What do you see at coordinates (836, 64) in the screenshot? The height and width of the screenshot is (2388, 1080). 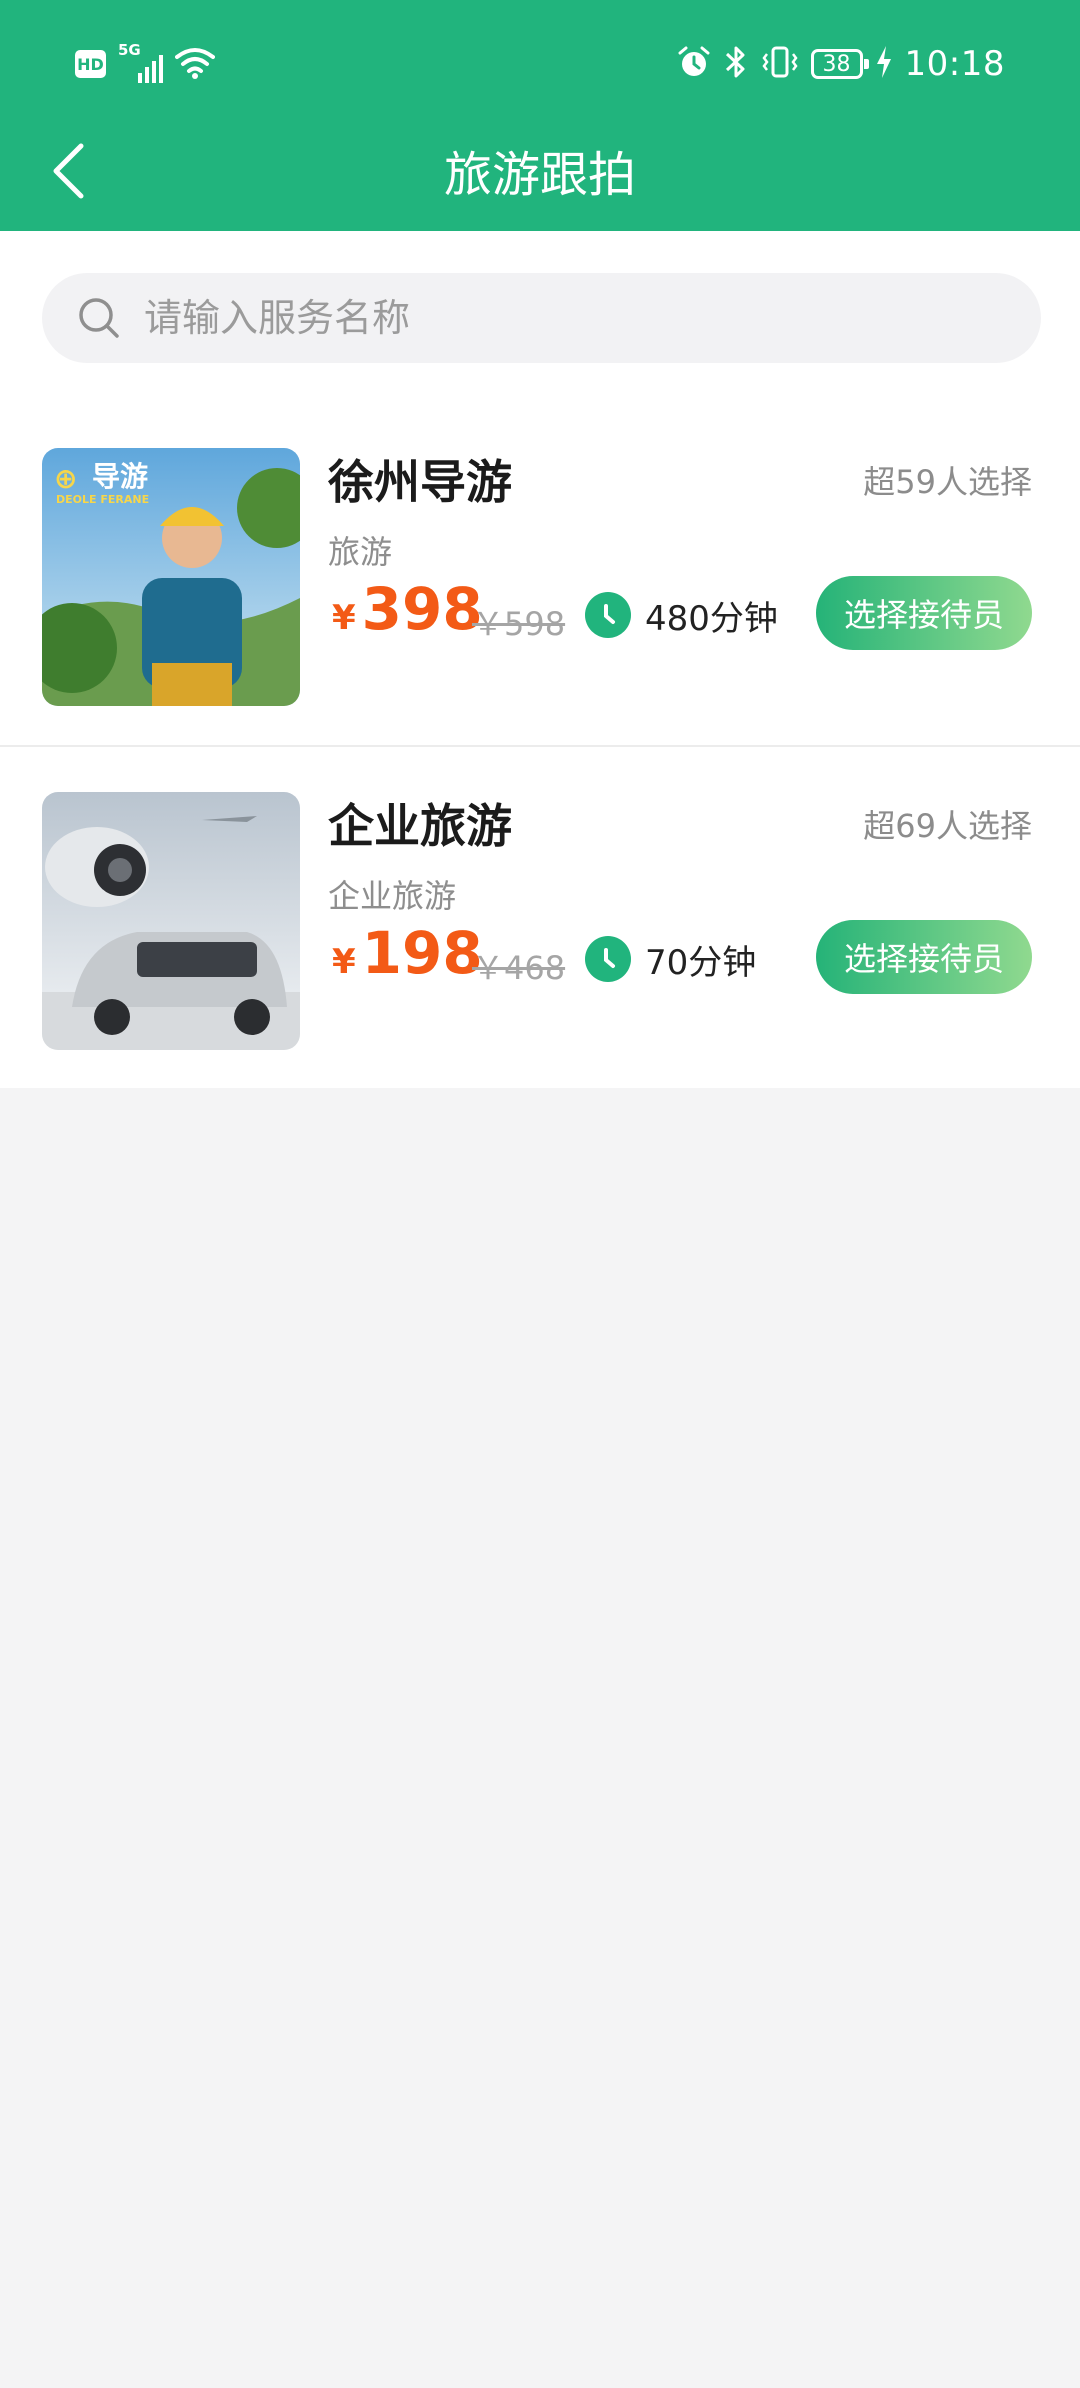 I see `battery-level: 38` at bounding box center [836, 64].